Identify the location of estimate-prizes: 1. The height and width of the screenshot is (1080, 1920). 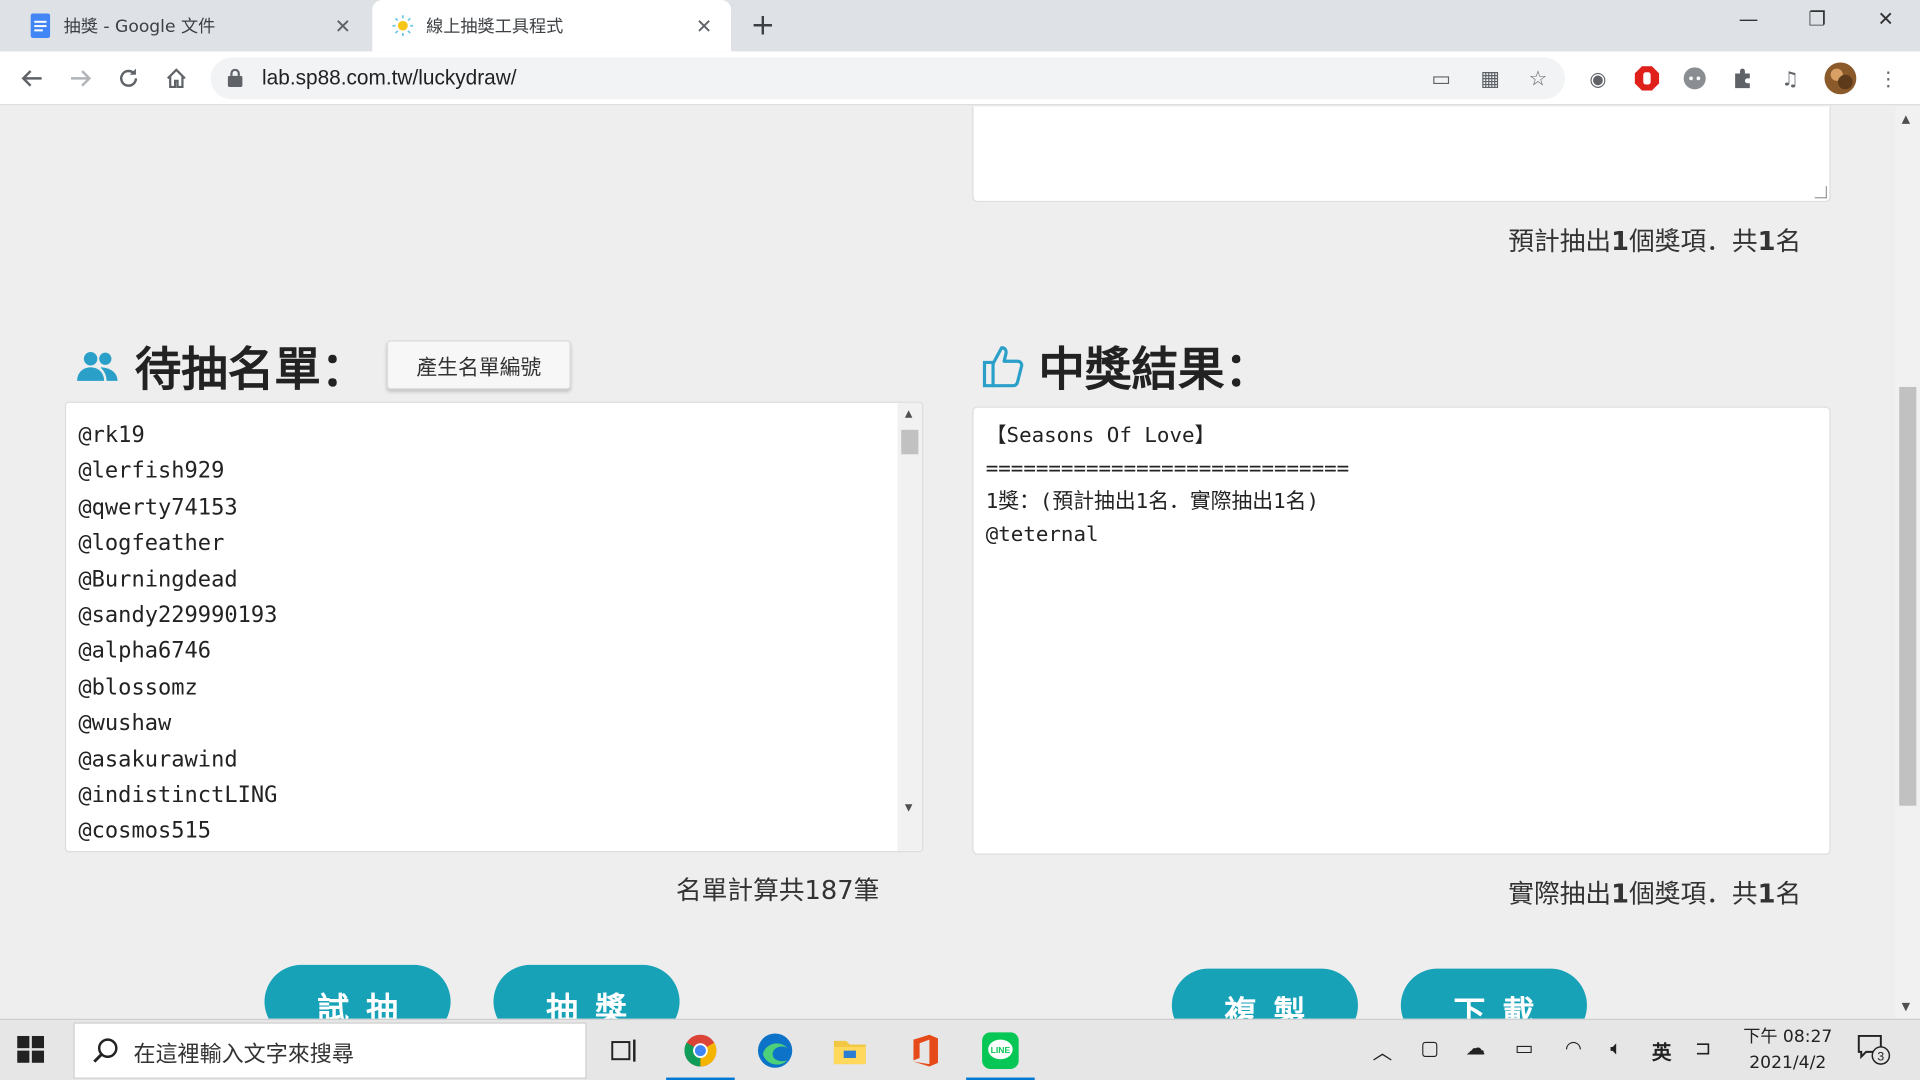
(1620, 241).